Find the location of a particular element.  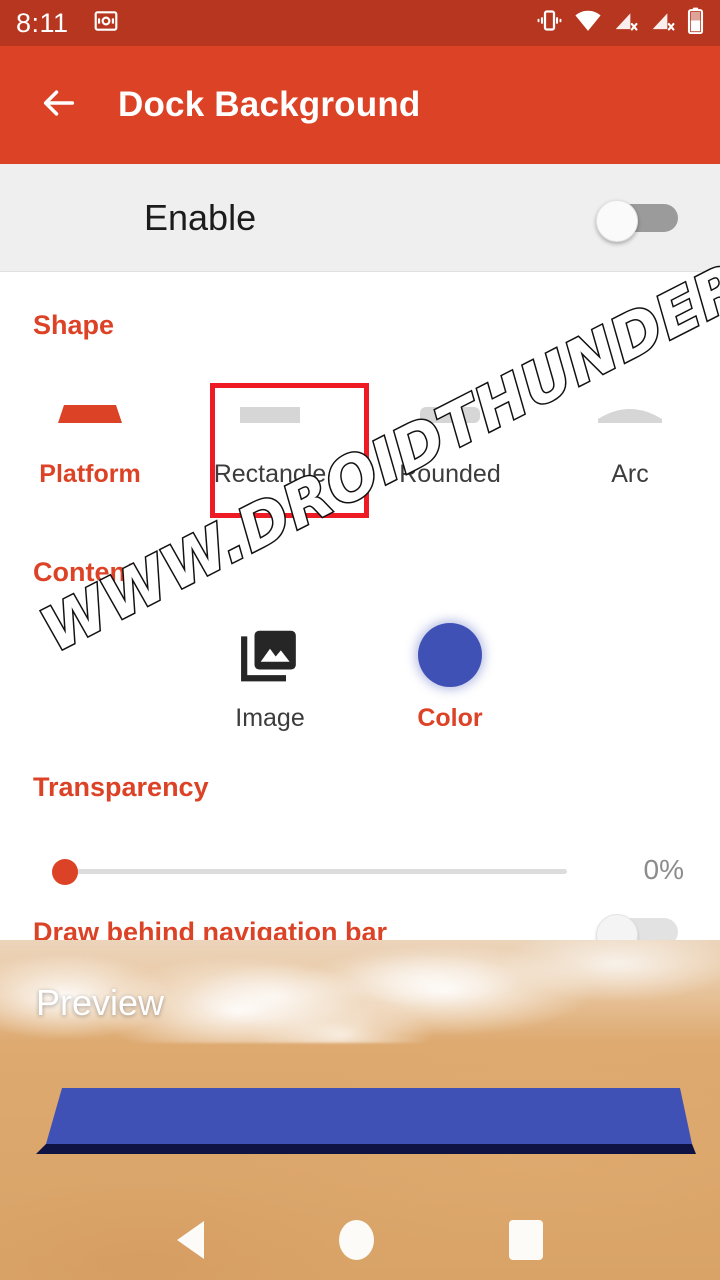

back-triangle-icon is located at coordinates (191, 1240).